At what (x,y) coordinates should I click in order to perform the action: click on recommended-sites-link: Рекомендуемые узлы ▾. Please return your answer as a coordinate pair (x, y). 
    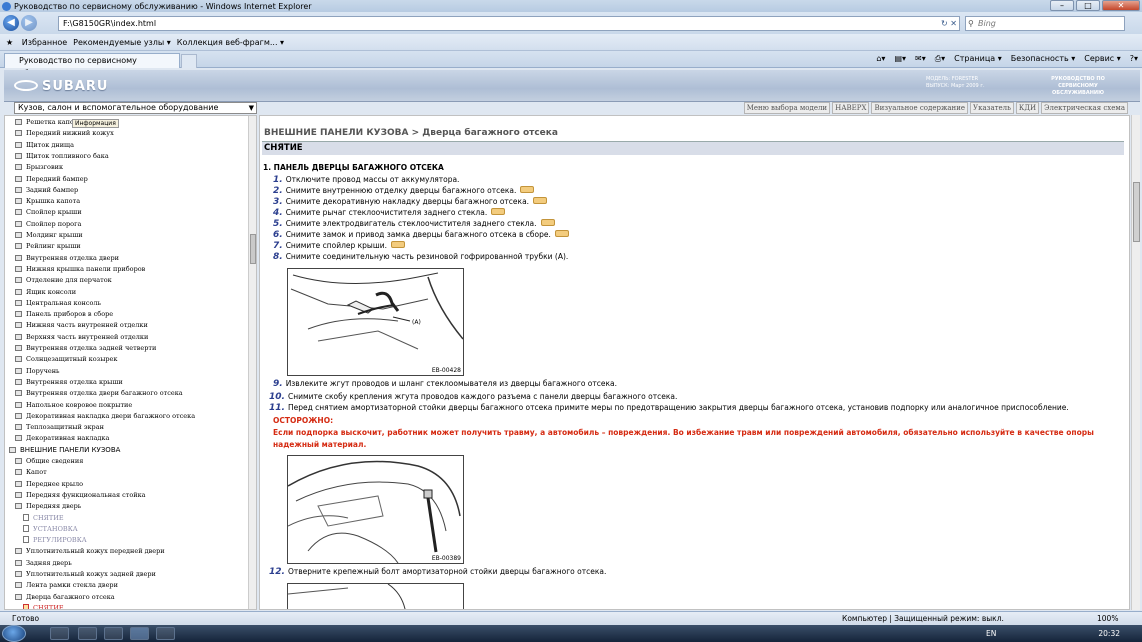
    Looking at the image, I should click on (122, 42).